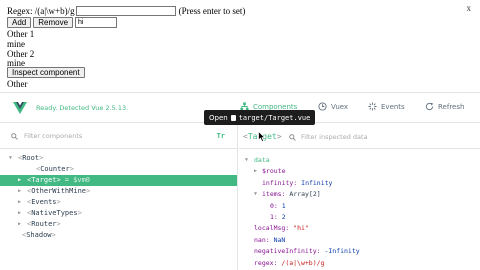  Describe the element at coordinates (429, 106) in the screenshot. I see `refresh-icon` at that location.